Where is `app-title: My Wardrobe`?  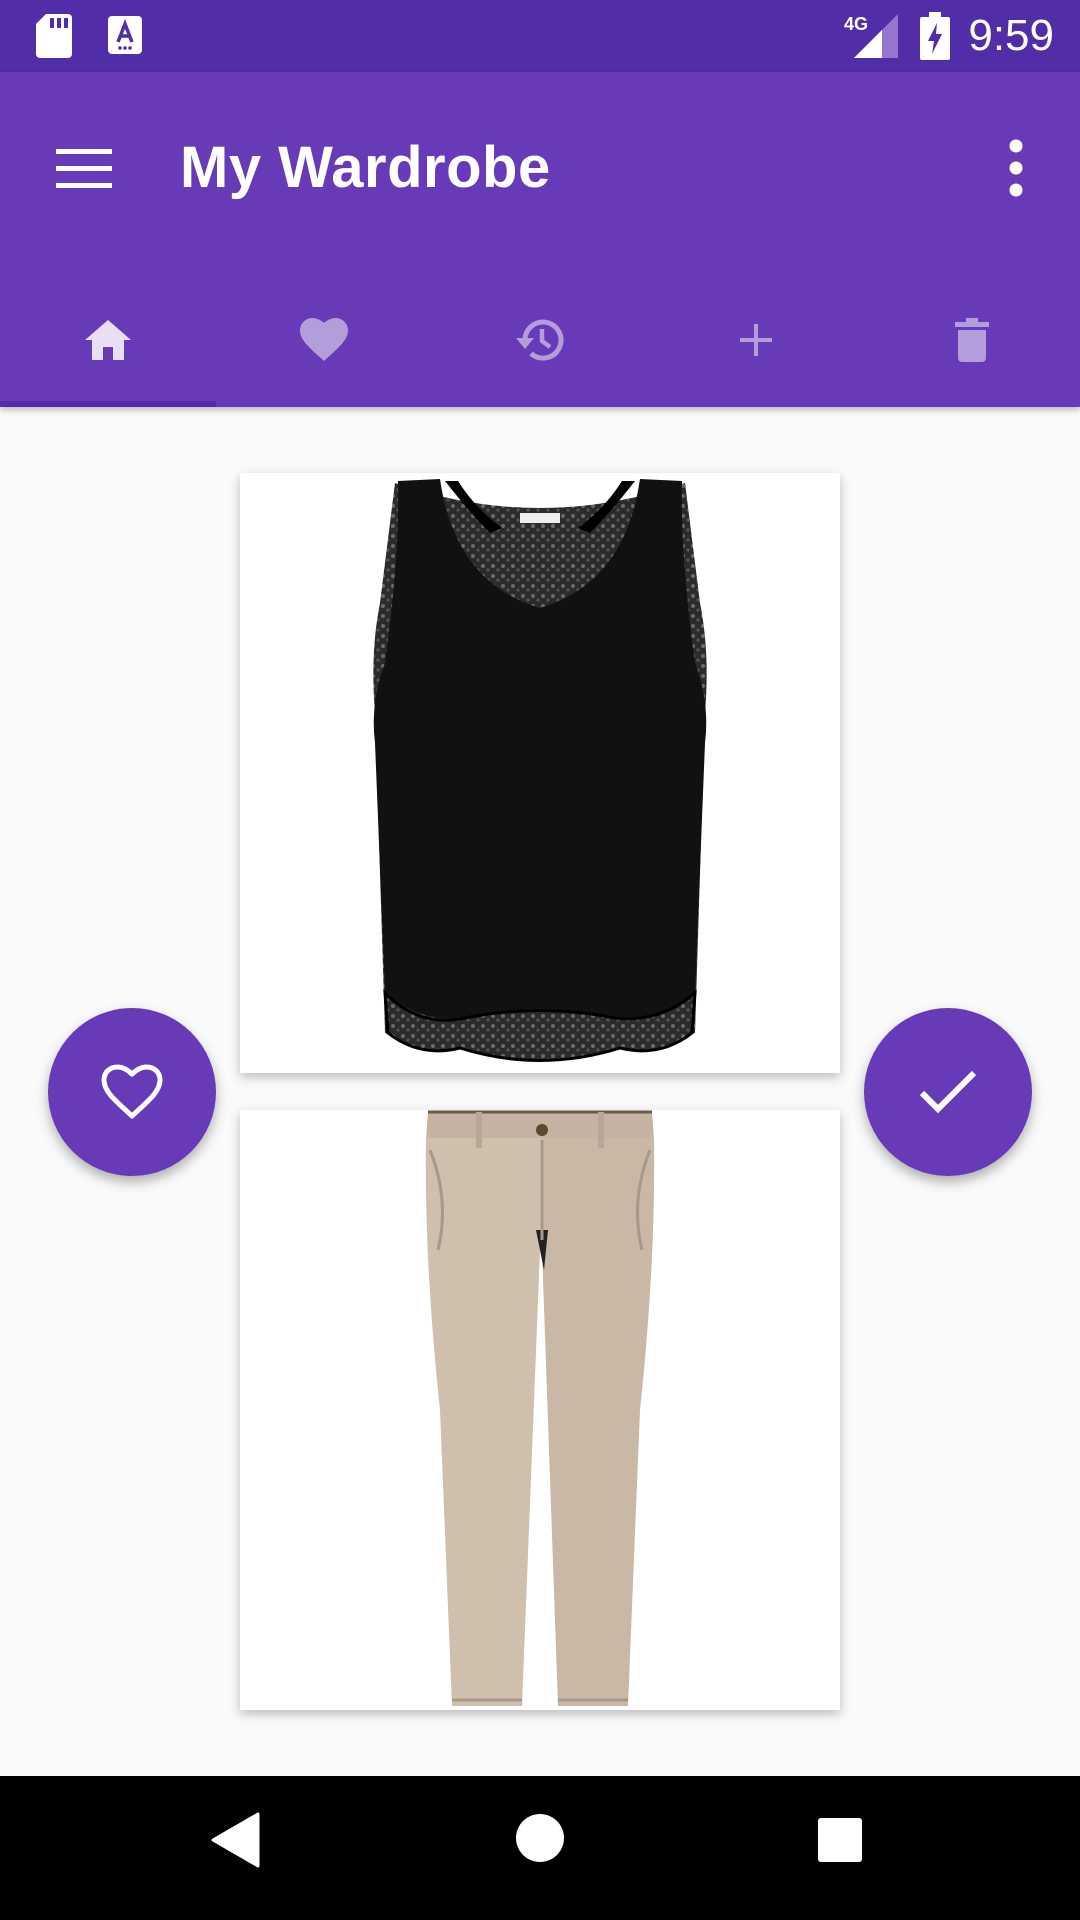 app-title: My Wardrobe is located at coordinates (365, 167).